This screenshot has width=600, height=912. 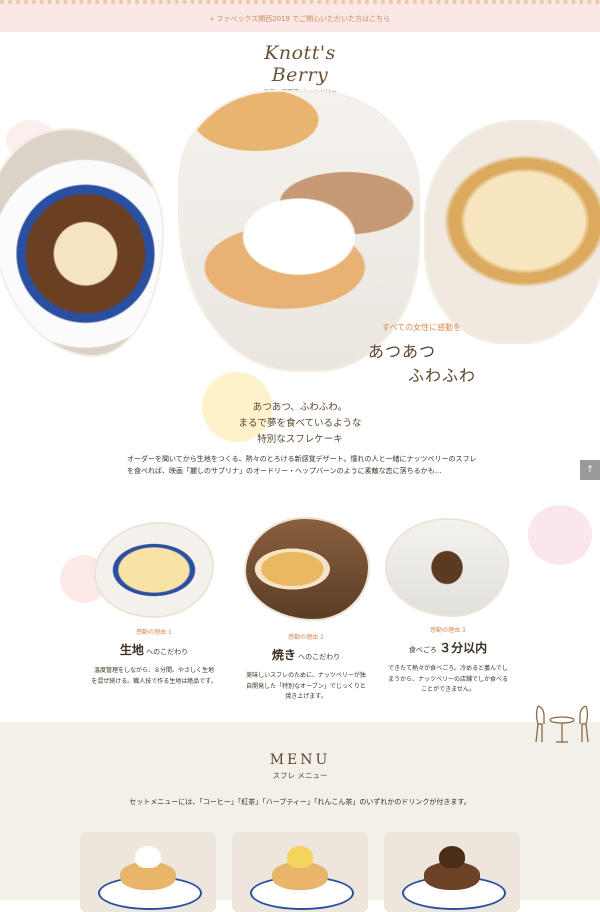 I want to click on reason-2-photo, so click(x=307, y=569).